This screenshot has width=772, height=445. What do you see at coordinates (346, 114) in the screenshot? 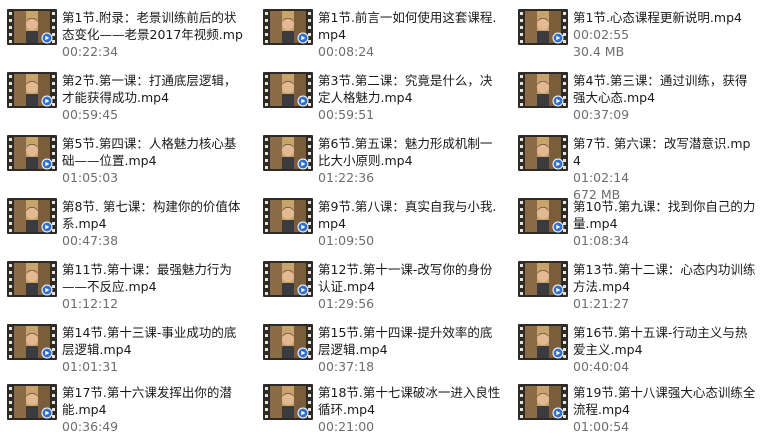
I see `file-duration: 00:59:51` at bounding box center [346, 114].